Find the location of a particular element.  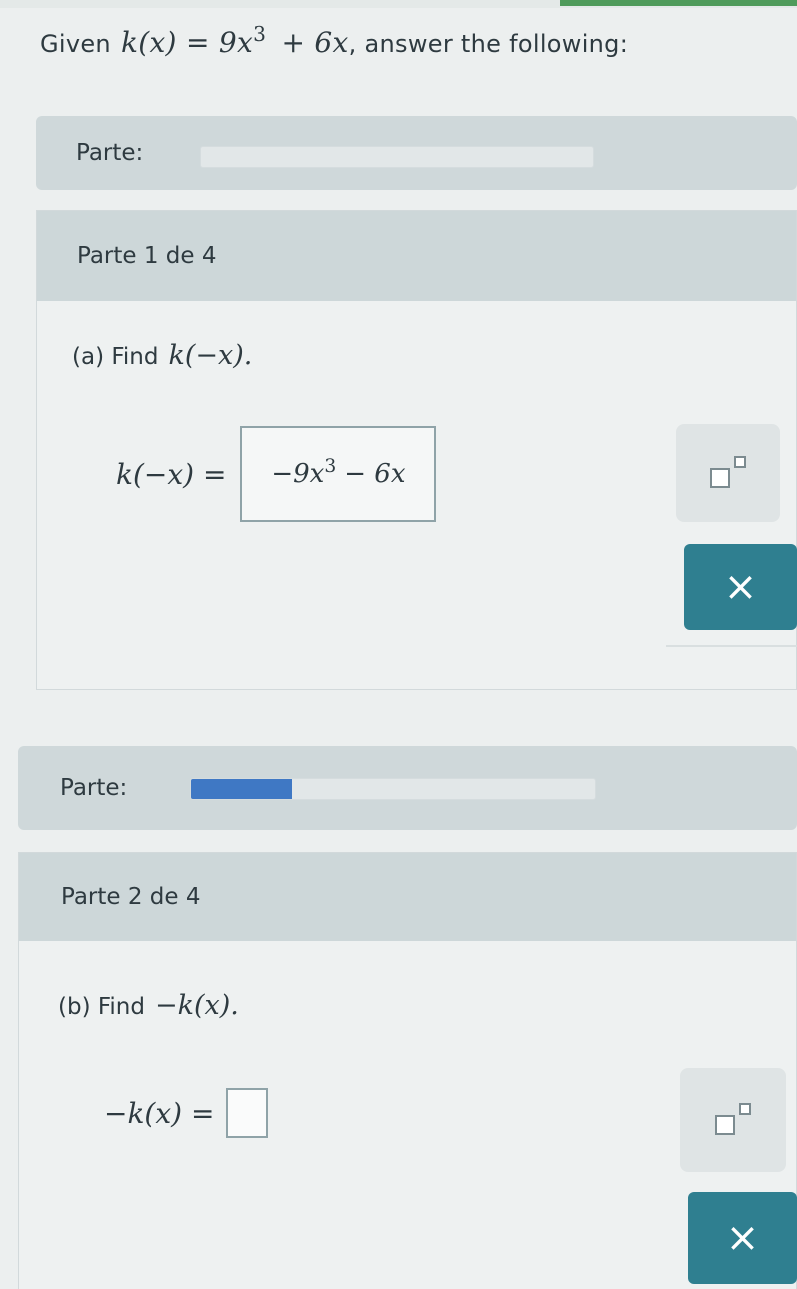

top-accent-bar is located at coordinates (678, 3).